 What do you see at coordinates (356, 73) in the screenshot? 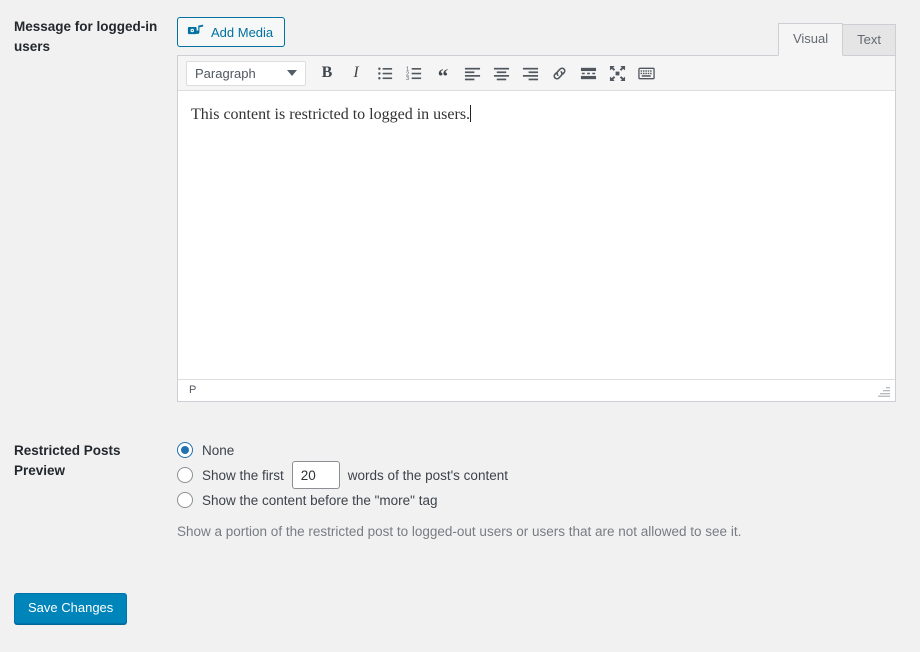
I see `italic-icon: I` at bounding box center [356, 73].